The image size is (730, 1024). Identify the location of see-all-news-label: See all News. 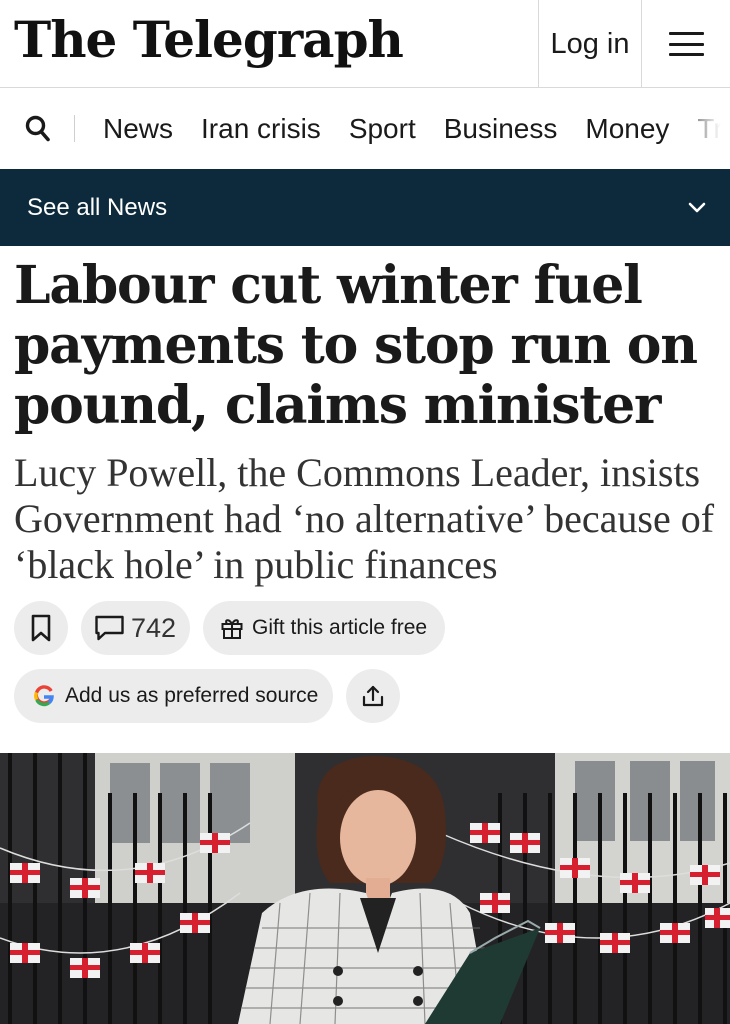
(97, 207).